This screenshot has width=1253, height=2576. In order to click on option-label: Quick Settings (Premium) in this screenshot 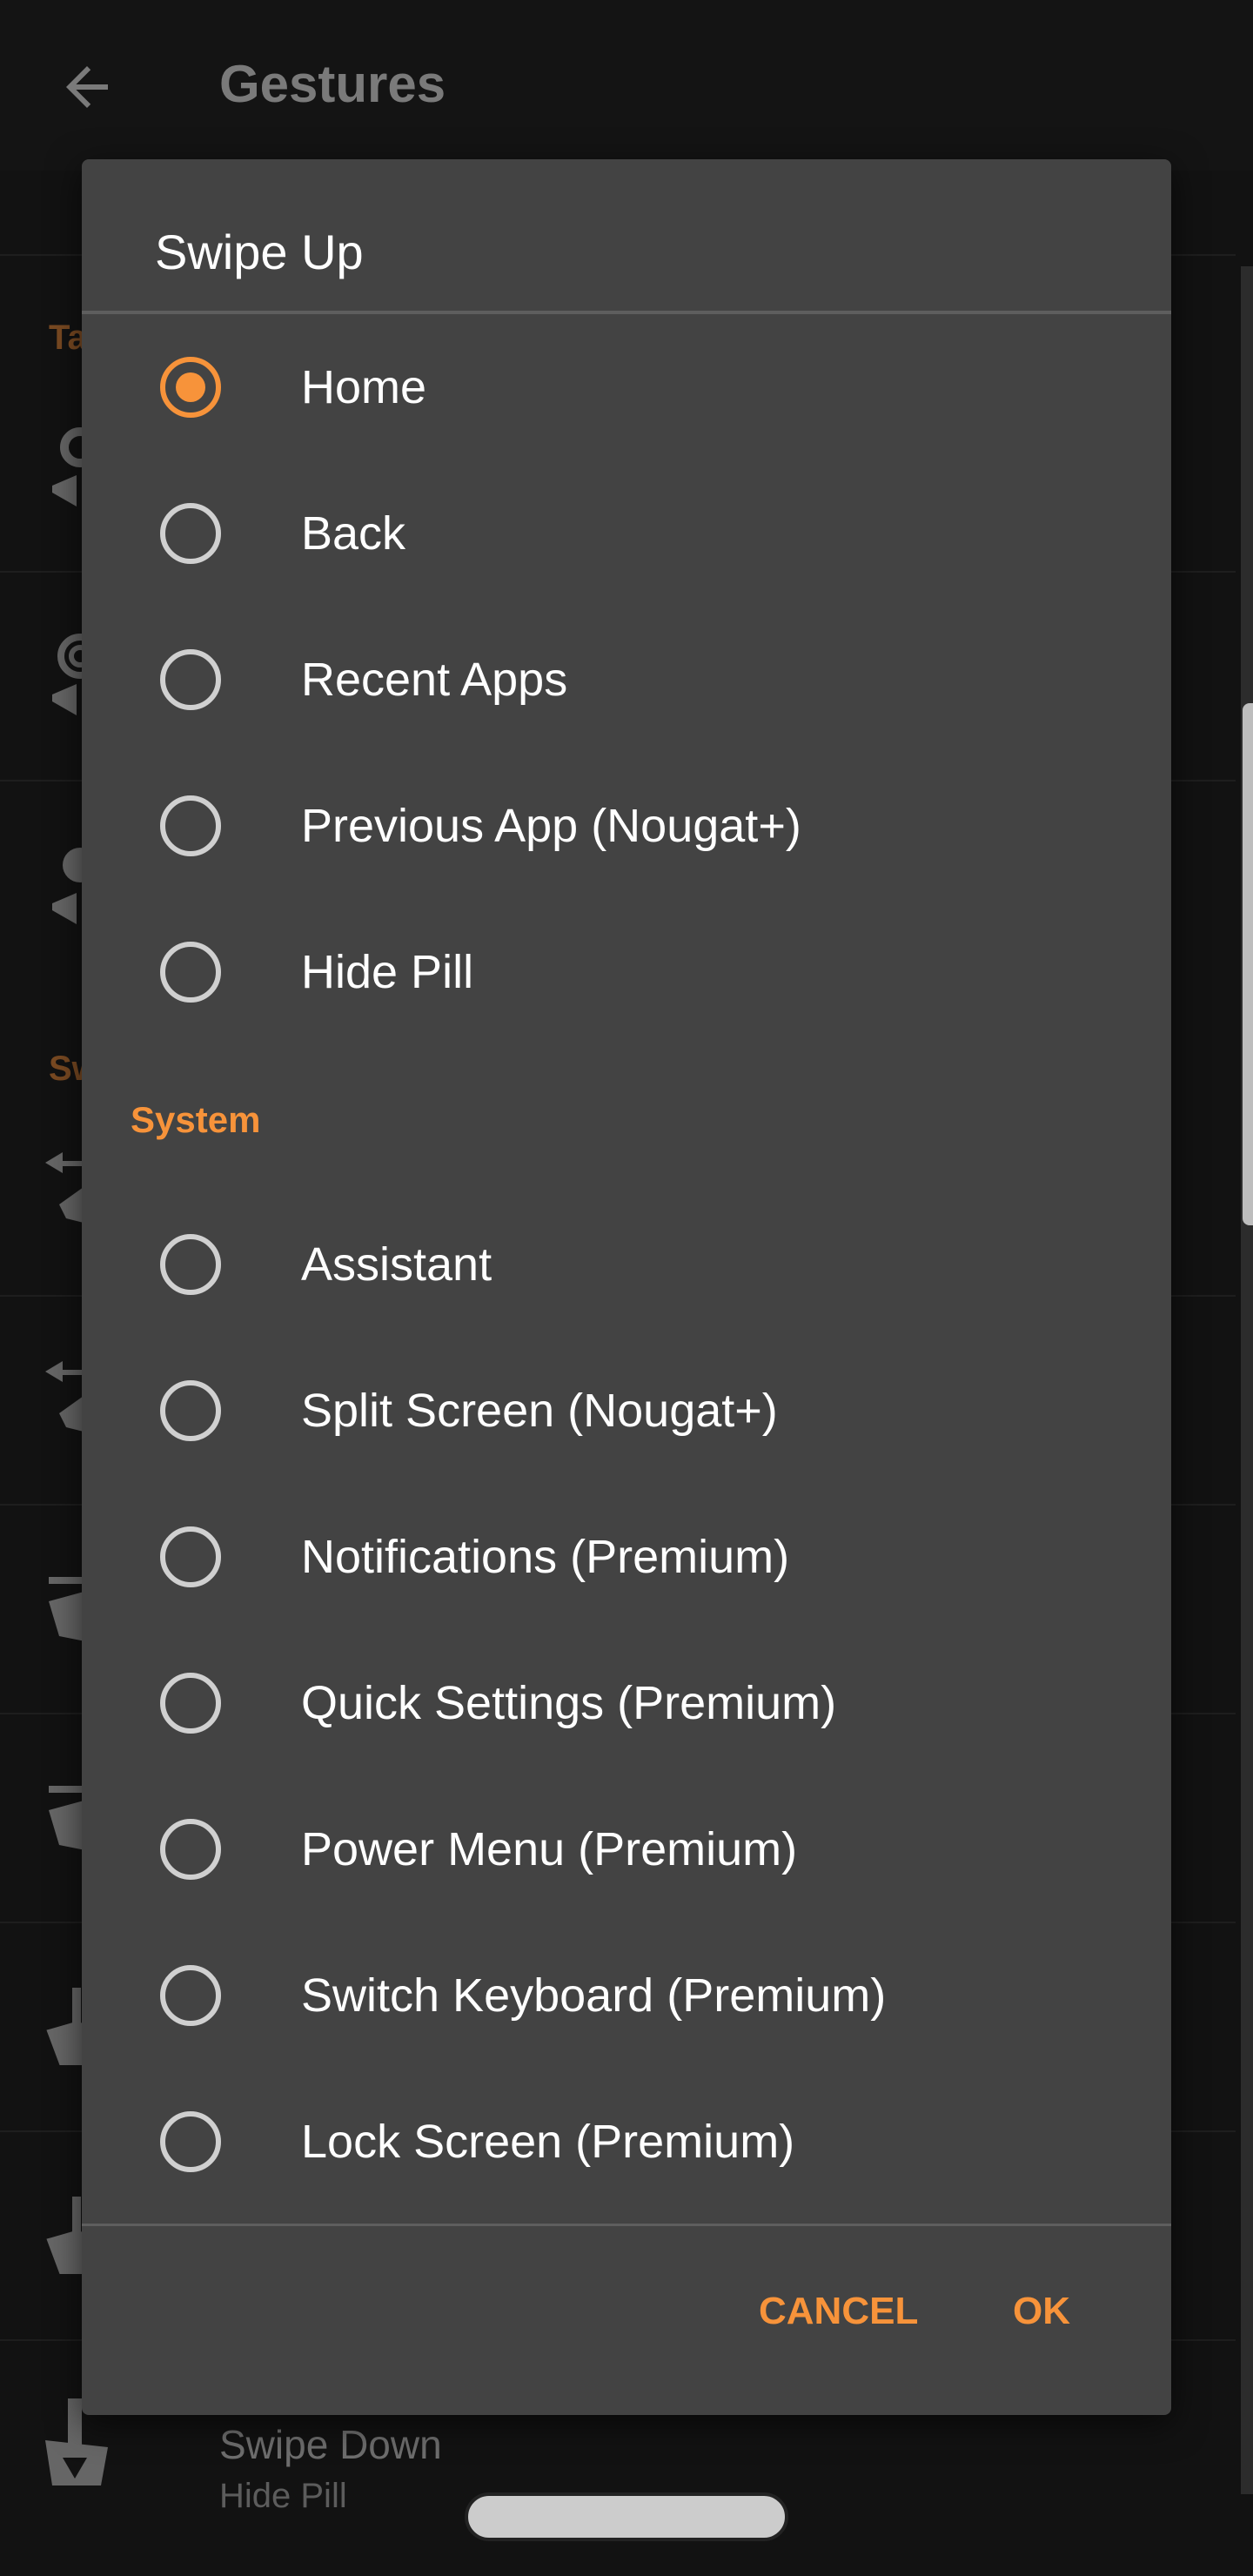, I will do `click(569, 1703)`.